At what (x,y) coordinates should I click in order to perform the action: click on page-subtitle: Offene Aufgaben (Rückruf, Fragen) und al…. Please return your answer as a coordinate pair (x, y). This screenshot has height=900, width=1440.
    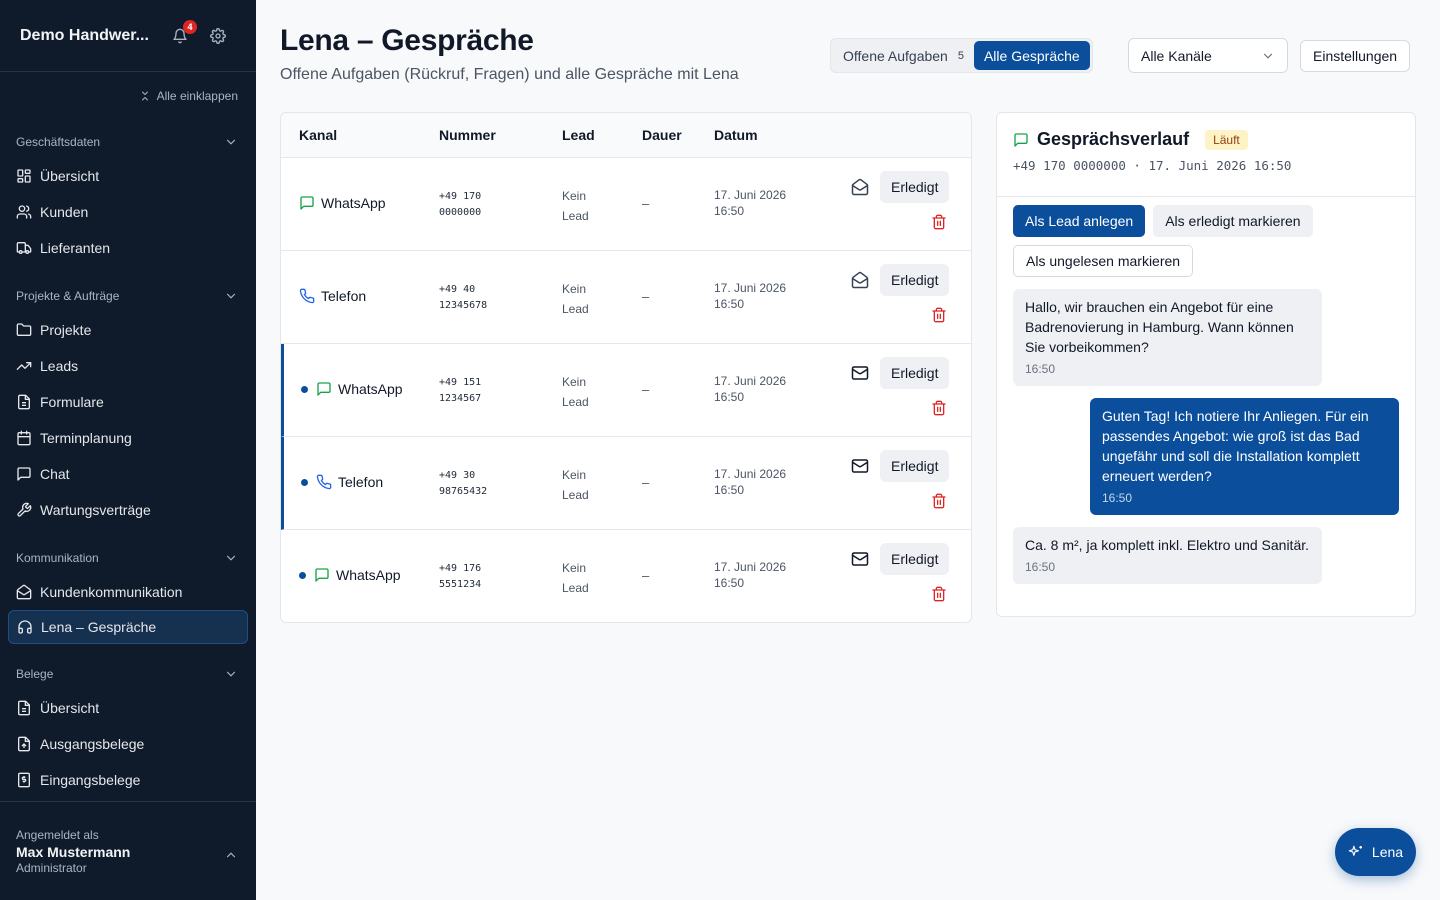
    Looking at the image, I should click on (509, 74).